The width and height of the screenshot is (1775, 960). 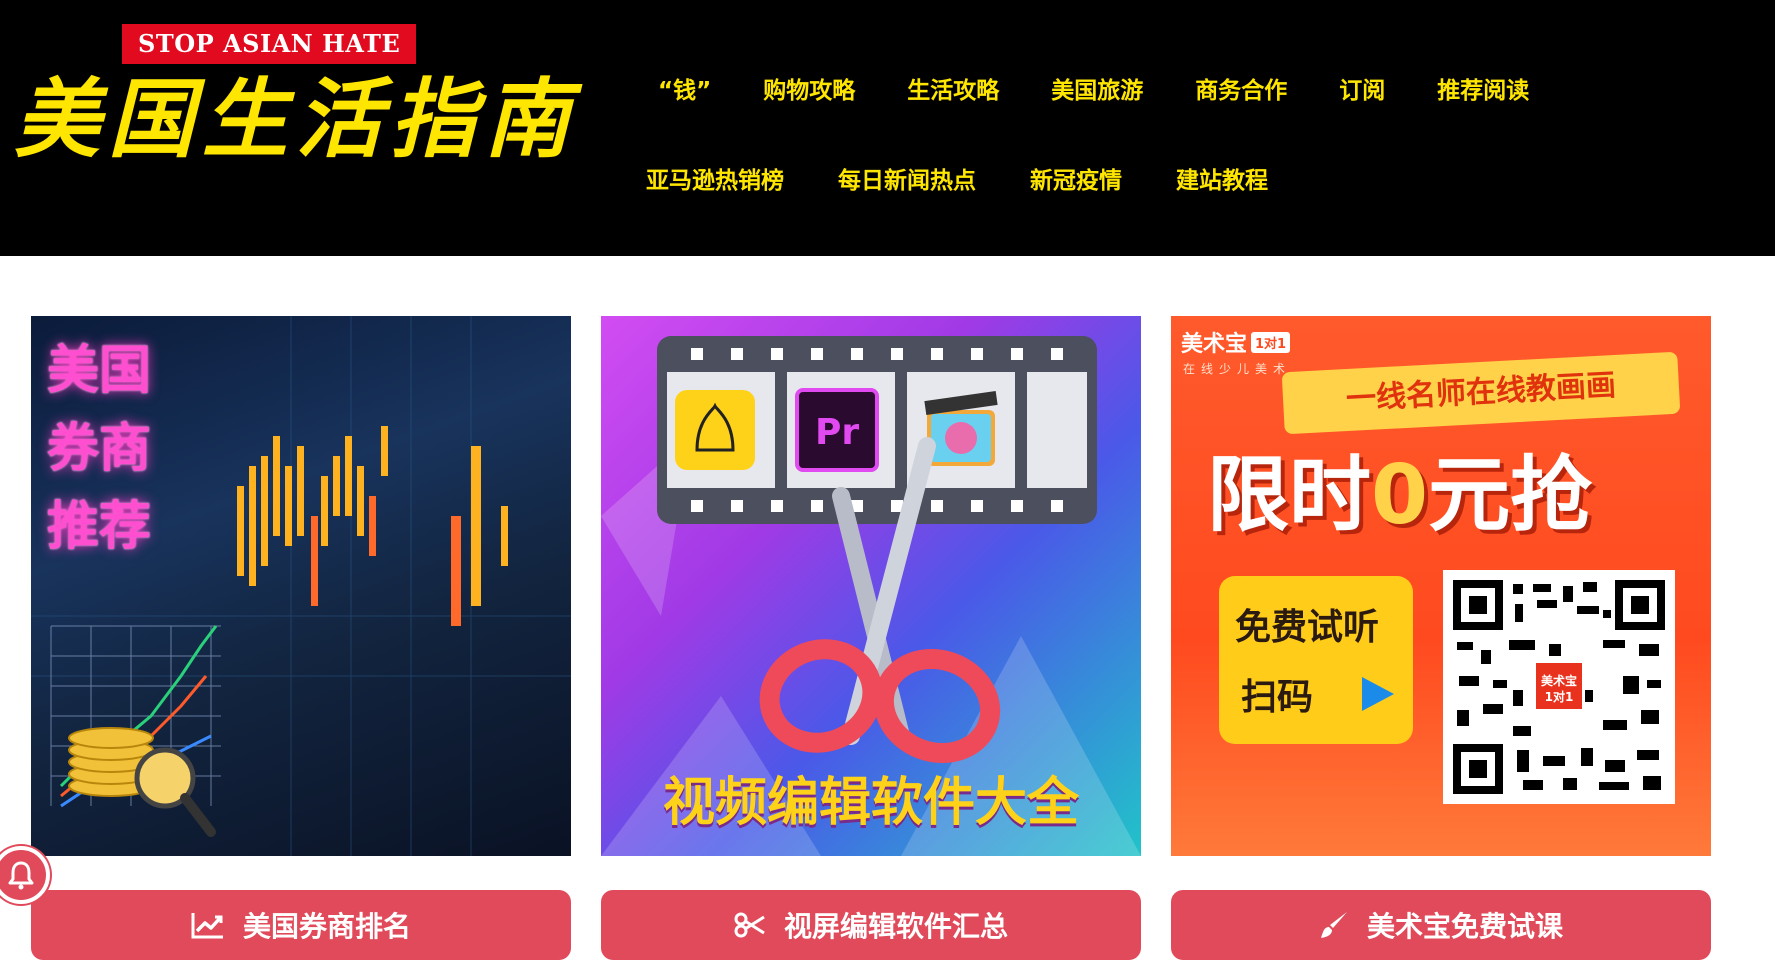 I want to click on svg-text: Pr, so click(x=837, y=432).